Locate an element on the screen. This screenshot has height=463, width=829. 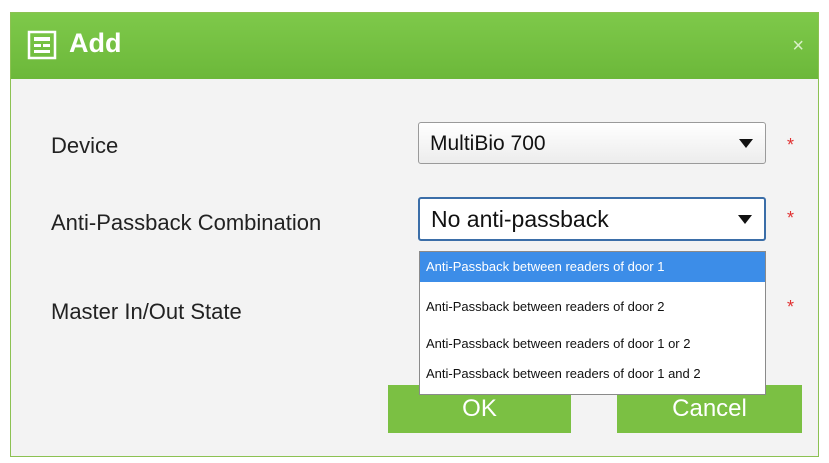
combination-select: No anti-passback is located at coordinates (592, 219).